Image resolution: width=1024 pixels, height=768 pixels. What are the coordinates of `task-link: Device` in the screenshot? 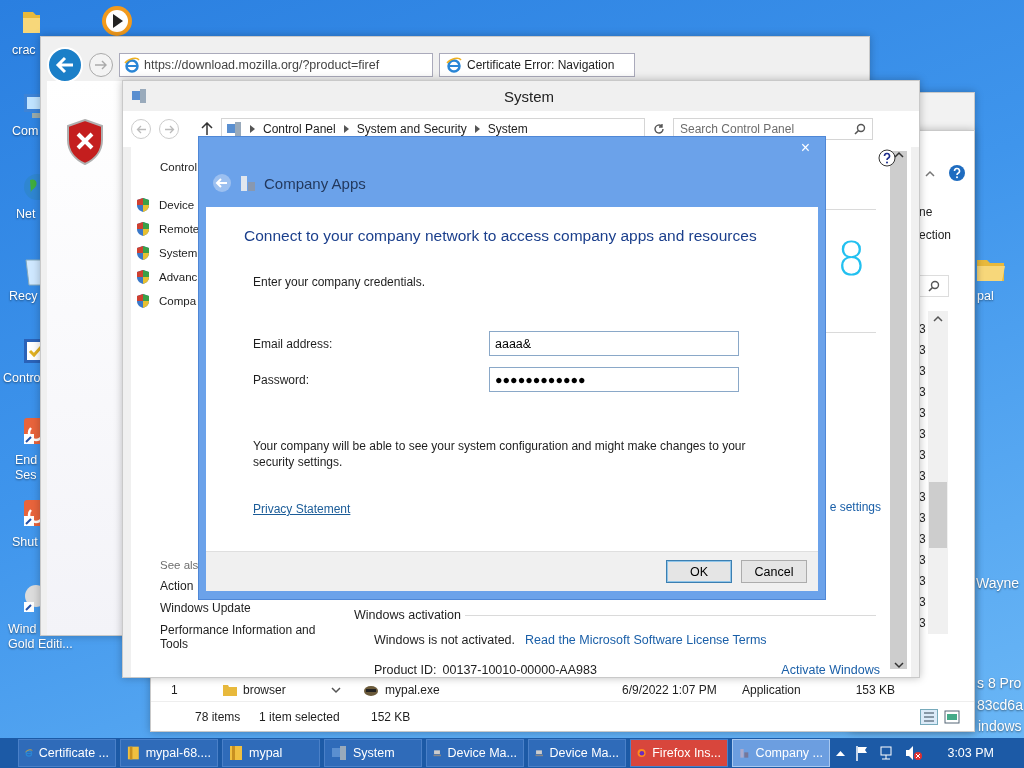 It's located at (177, 205).